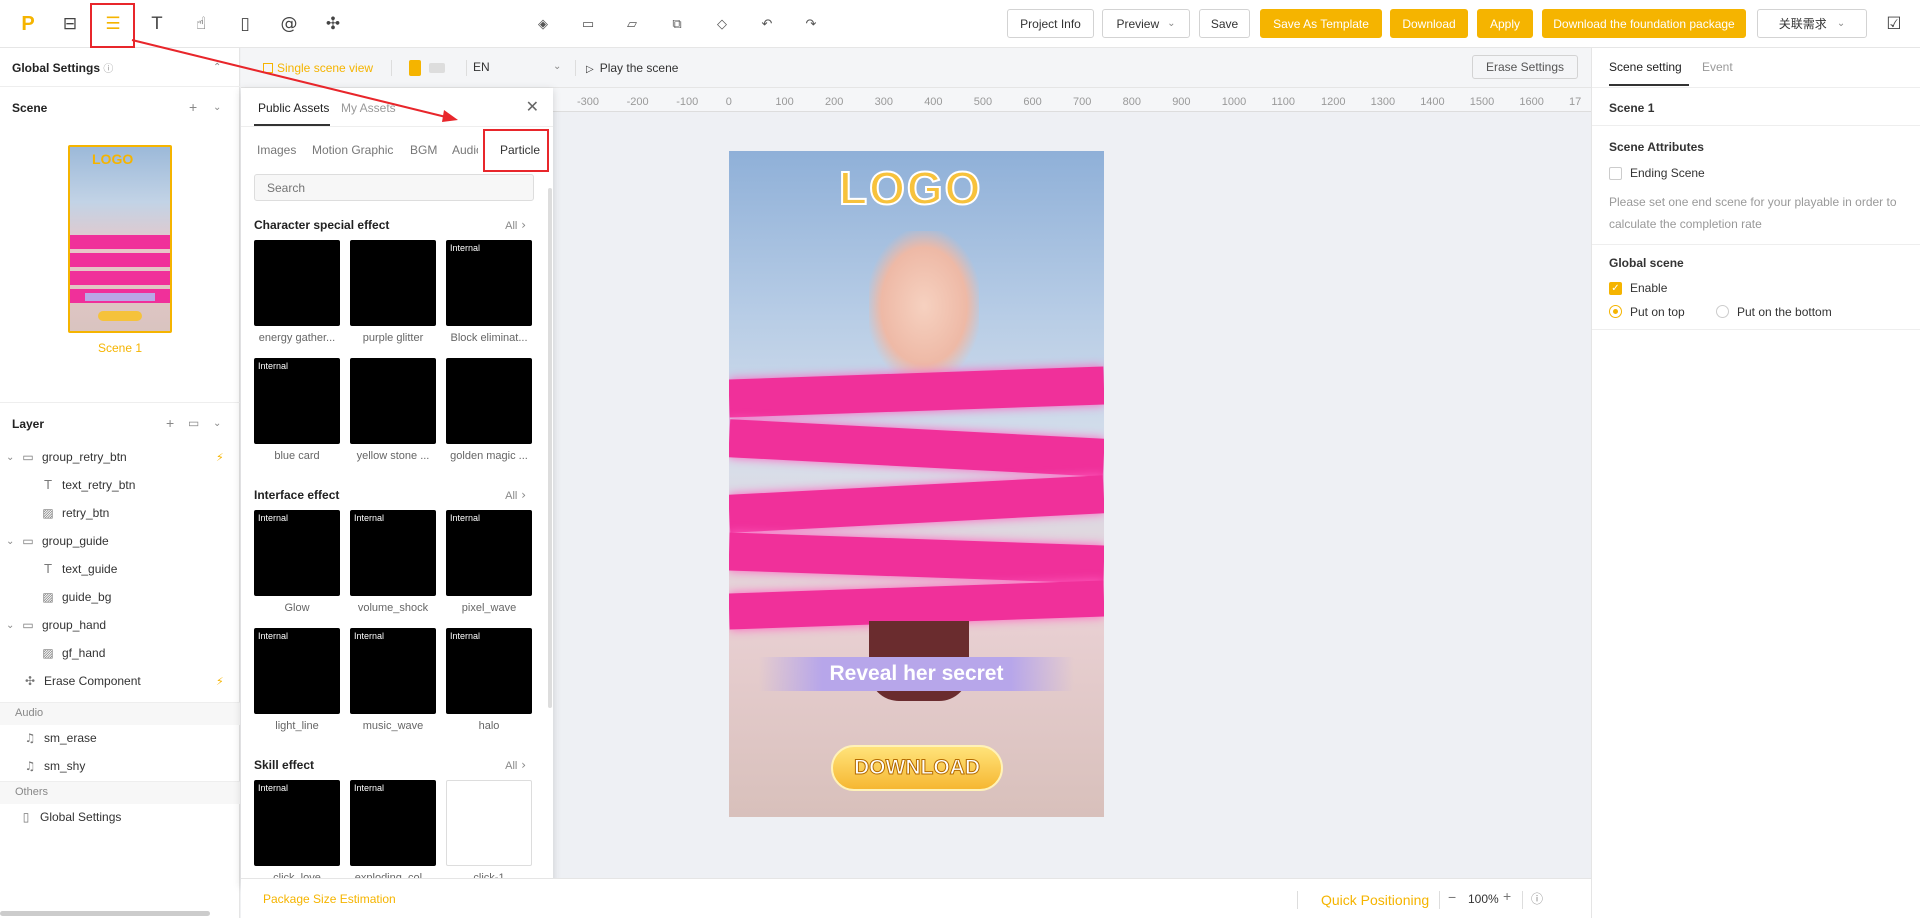 The height and width of the screenshot is (918, 1920). I want to click on ending-scene-checkbox, so click(1615, 173).